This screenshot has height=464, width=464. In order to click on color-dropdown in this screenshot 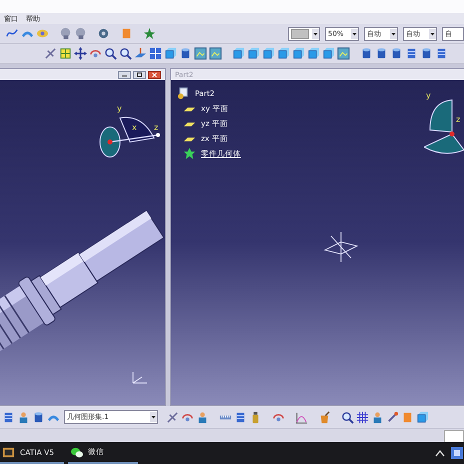, I will do `click(304, 33)`.